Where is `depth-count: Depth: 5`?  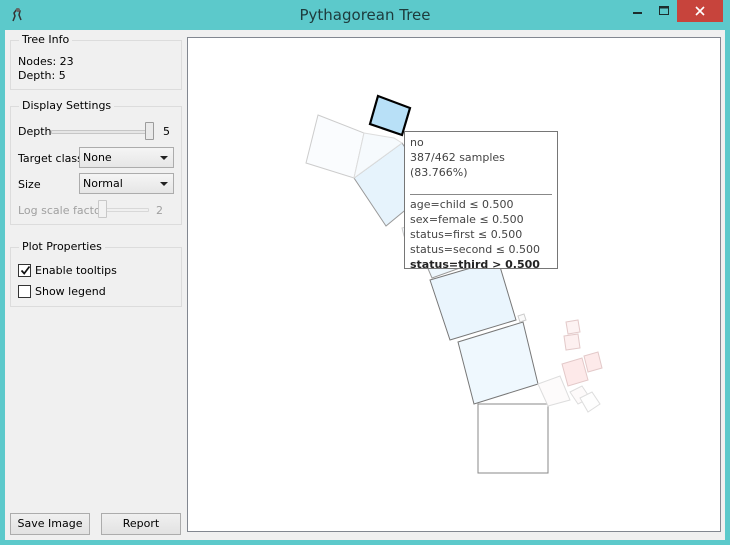 depth-count: Depth: 5 is located at coordinates (42, 75).